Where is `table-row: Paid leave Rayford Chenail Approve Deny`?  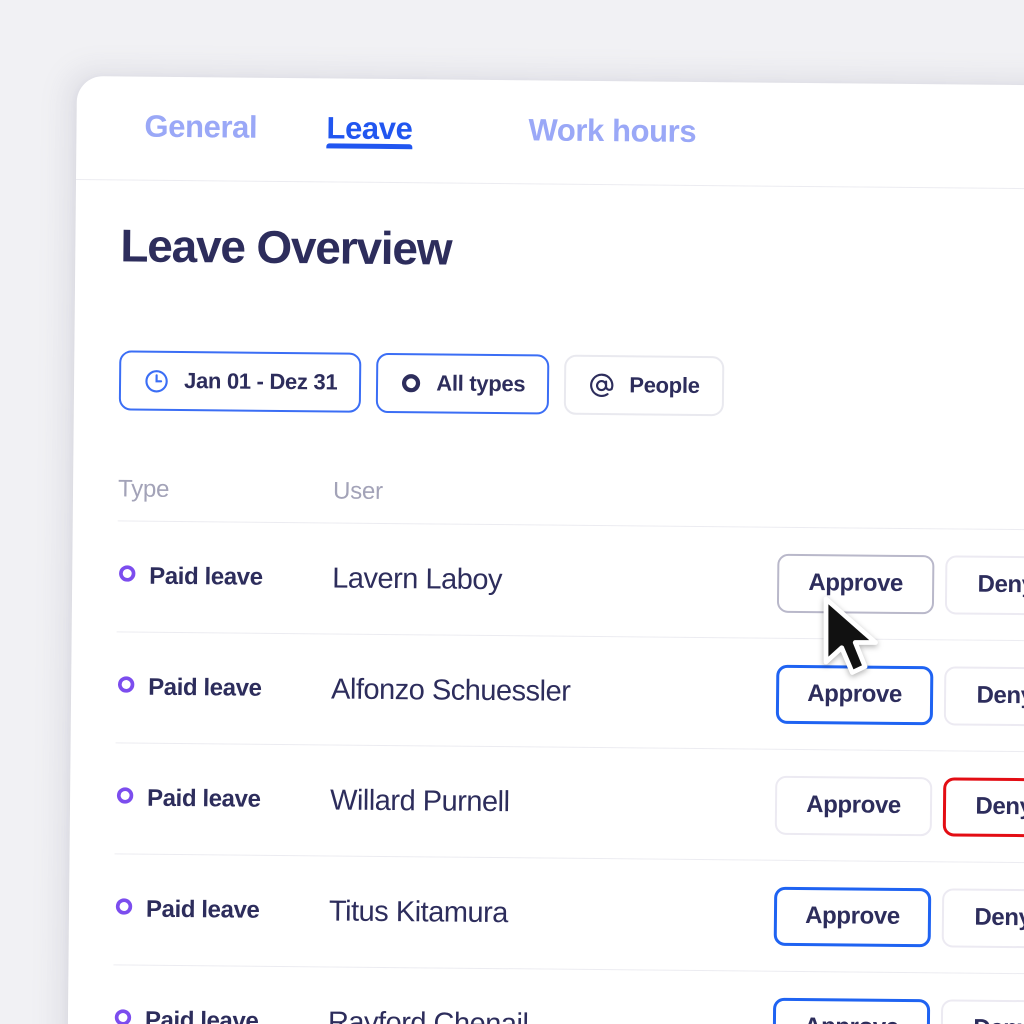 table-row: Paid leave Rayford Chenail Approve Deny is located at coordinates (568, 994).